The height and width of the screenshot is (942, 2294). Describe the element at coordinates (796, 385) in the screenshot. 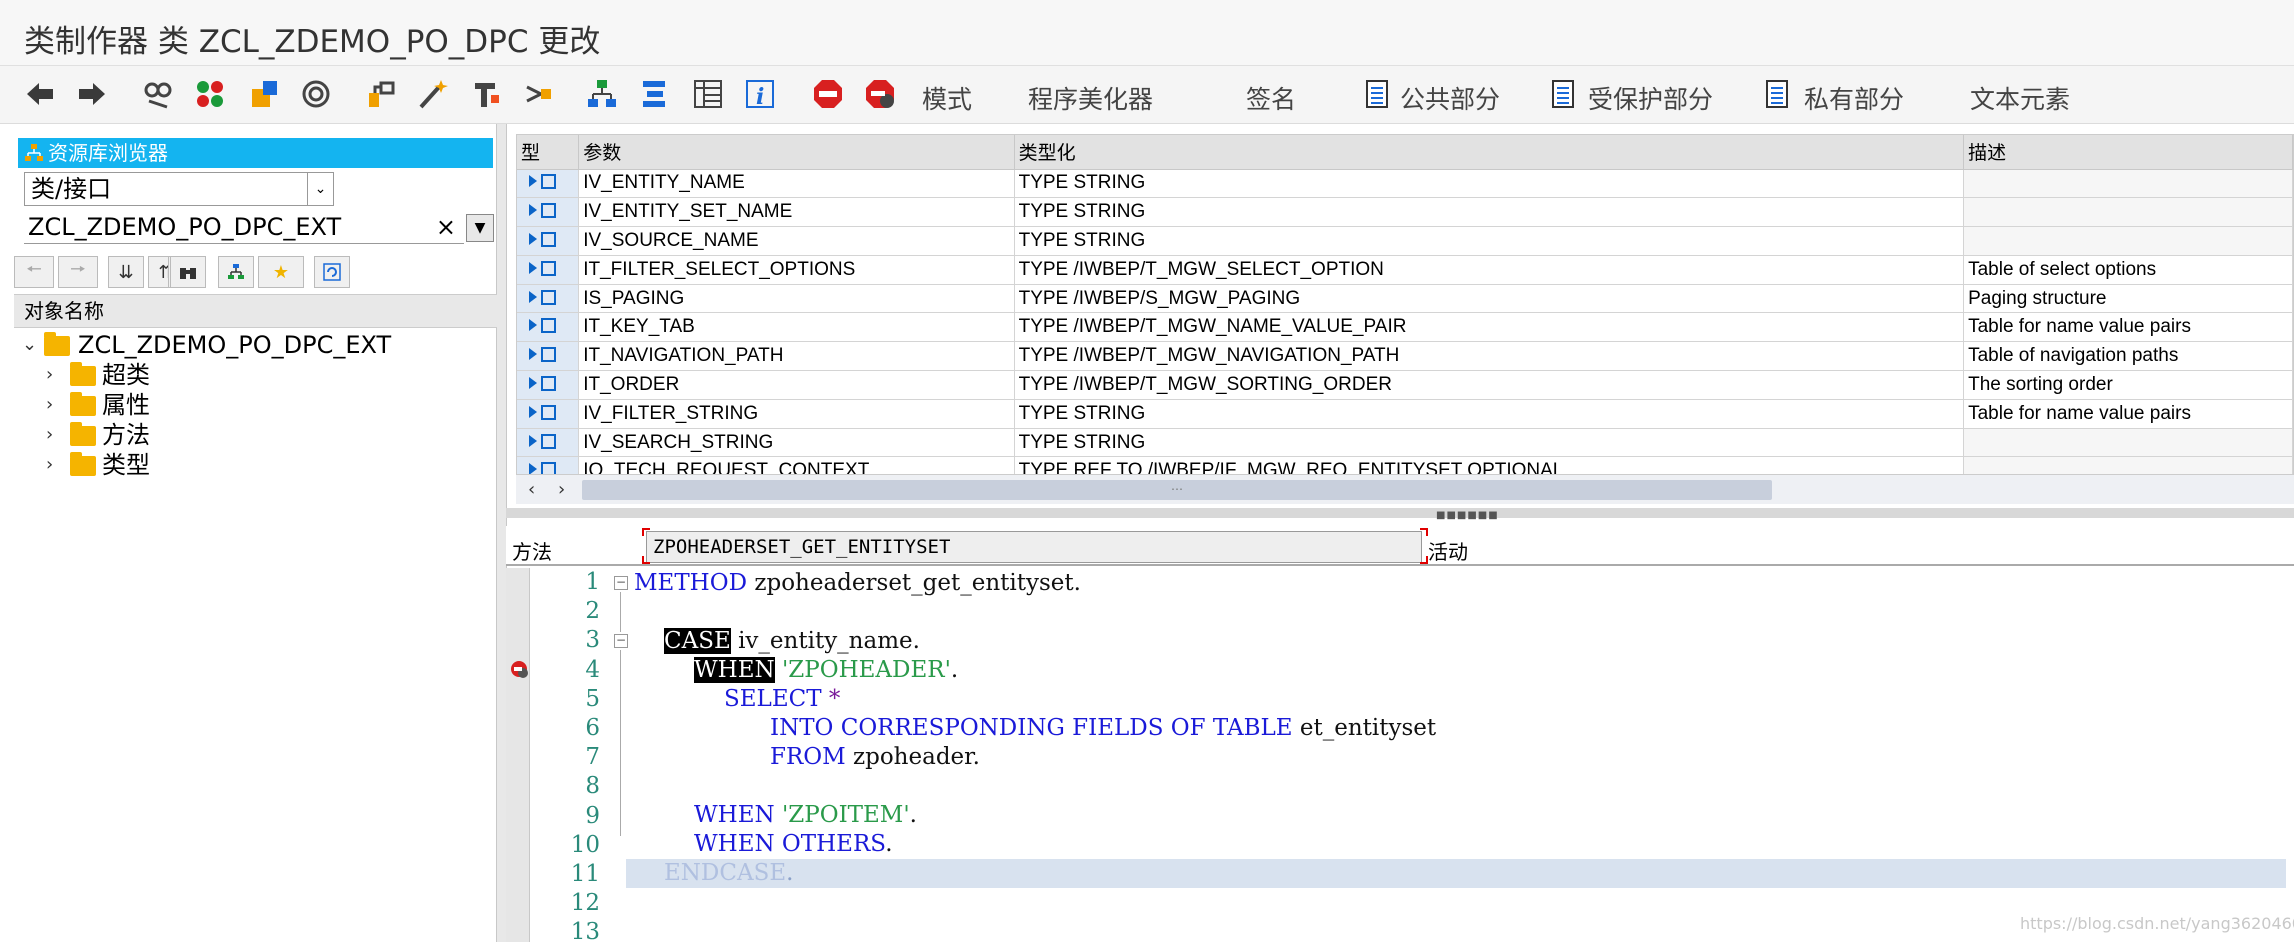

I see `param-name-cell: IT_ORDER` at that location.